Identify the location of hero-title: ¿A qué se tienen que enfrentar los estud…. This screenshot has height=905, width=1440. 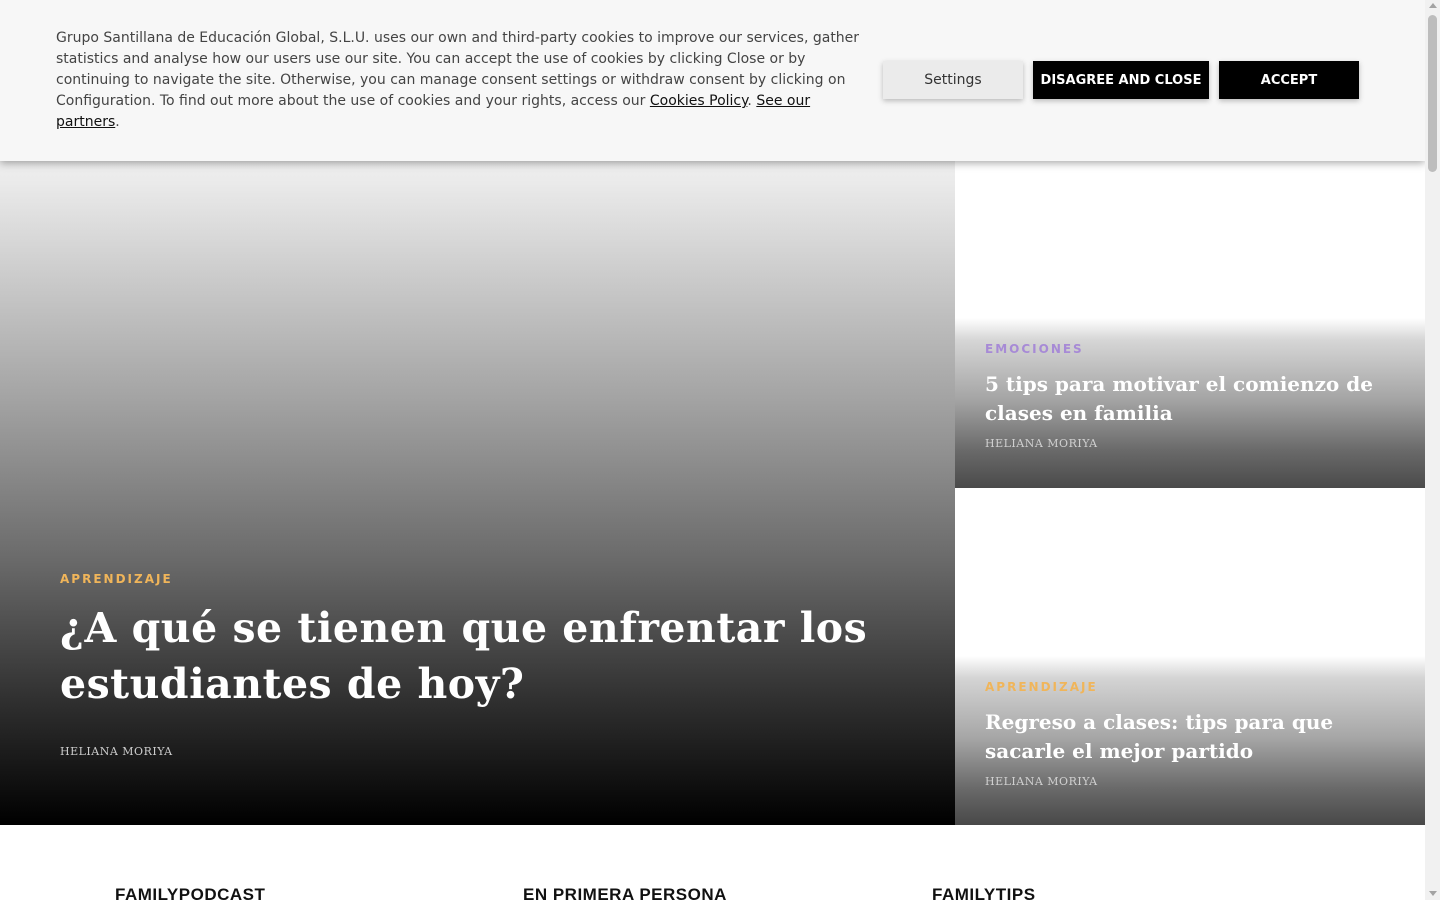
(490, 656).